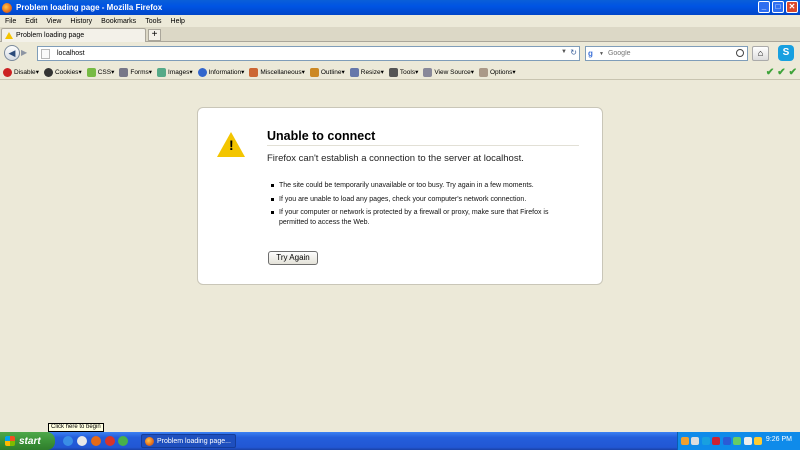 The width and height of the screenshot is (800, 450). I want to click on menu-history: History, so click(81, 21).